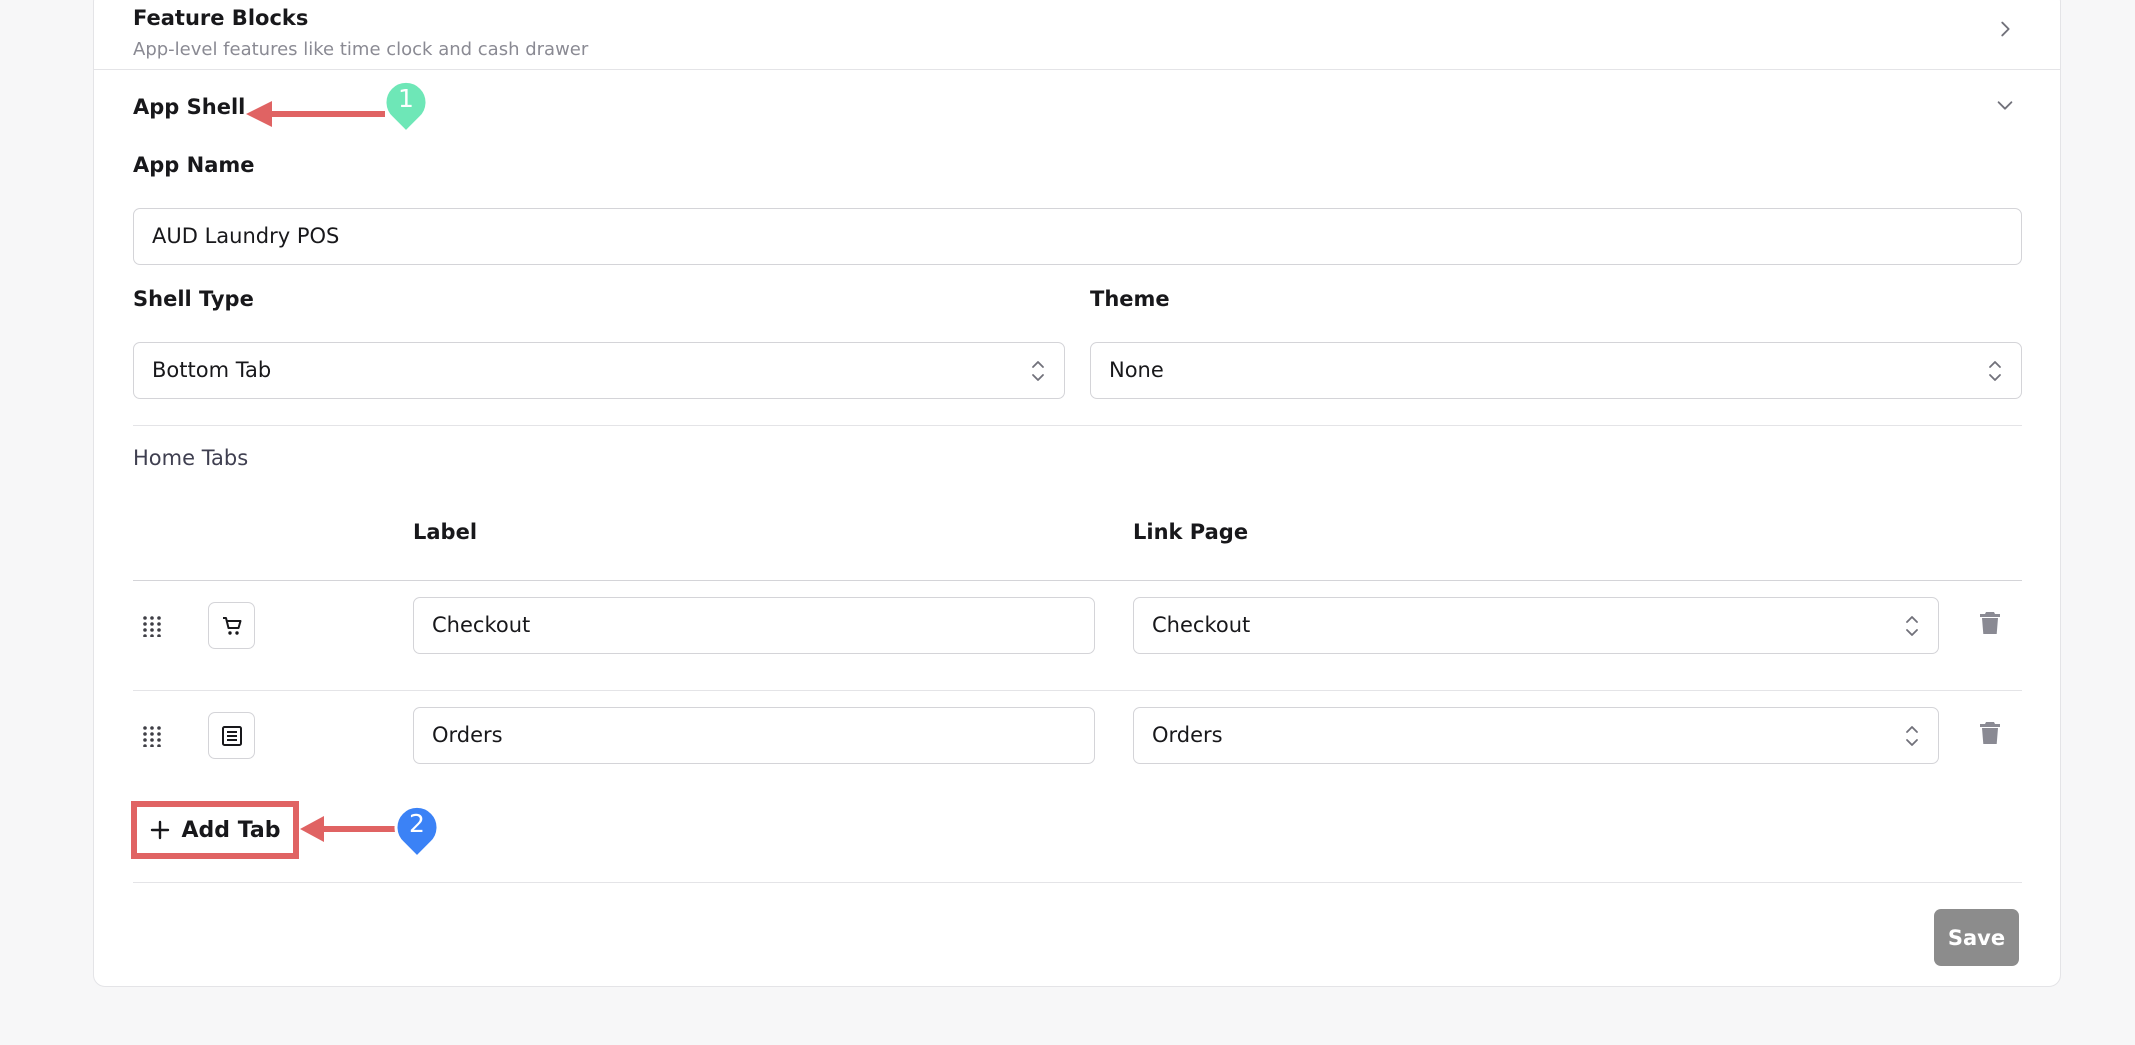 The image size is (2135, 1045). I want to click on theme-label: Theme, so click(1130, 299).